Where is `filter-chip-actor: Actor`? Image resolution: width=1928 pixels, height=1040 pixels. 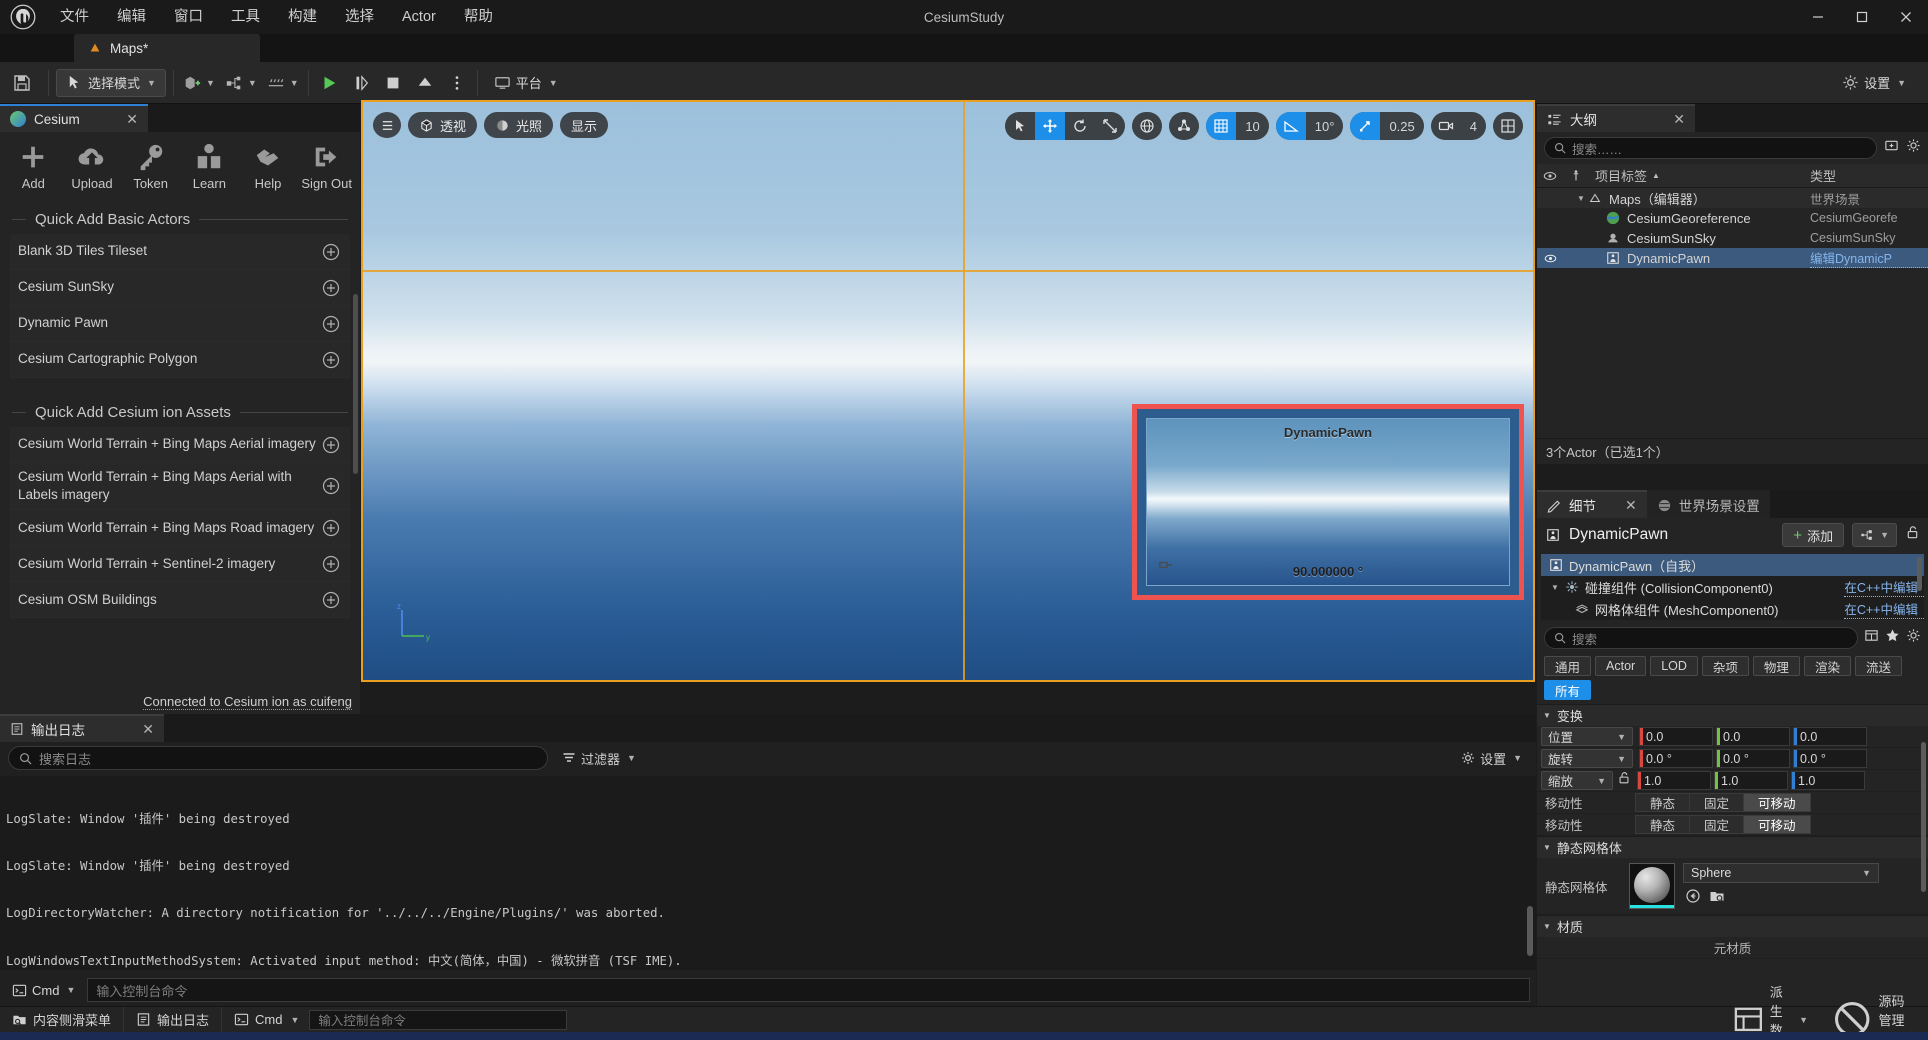 filter-chip-actor: Actor is located at coordinates (1621, 666).